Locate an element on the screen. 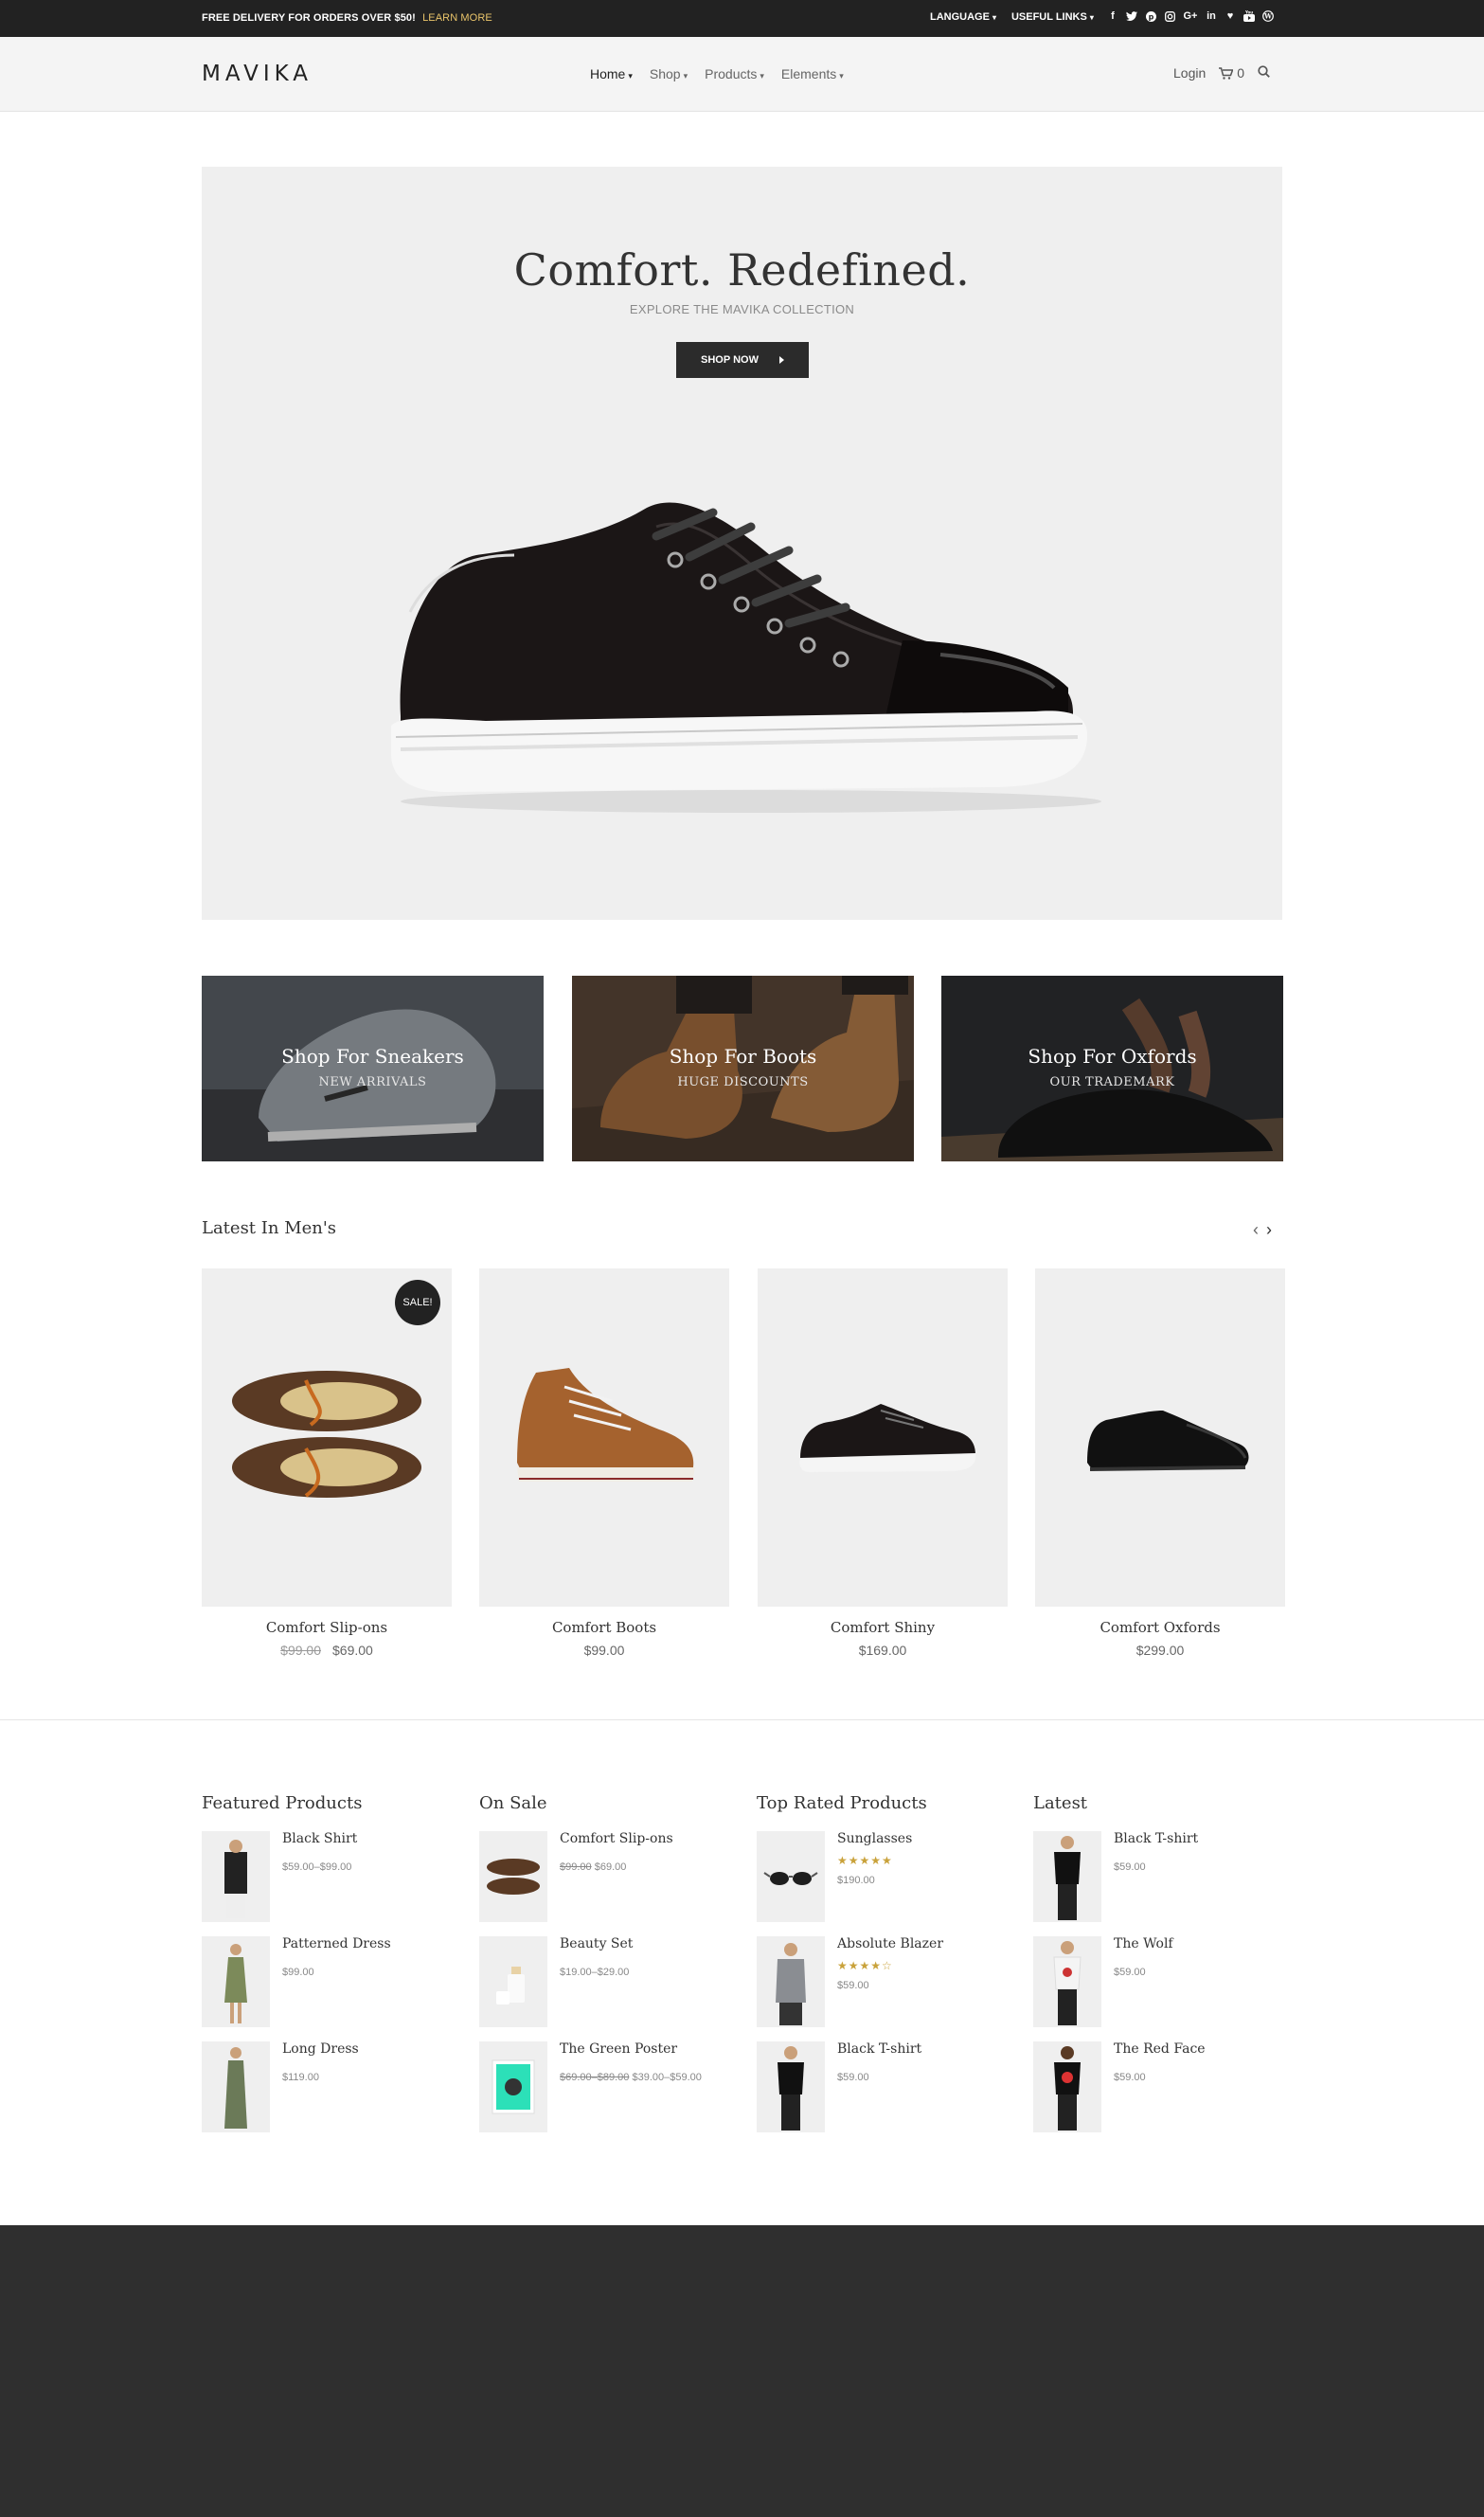  search-icon is located at coordinates (1264, 71).